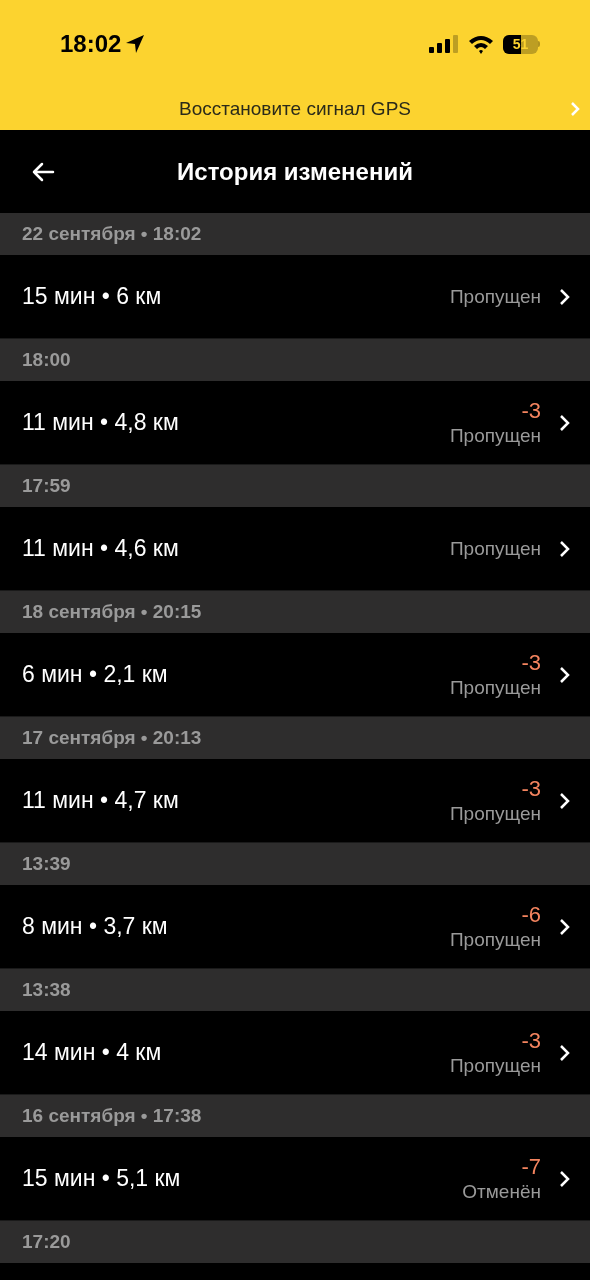  Describe the element at coordinates (531, 914) in the screenshot. I see `score-change: -6` at that location.